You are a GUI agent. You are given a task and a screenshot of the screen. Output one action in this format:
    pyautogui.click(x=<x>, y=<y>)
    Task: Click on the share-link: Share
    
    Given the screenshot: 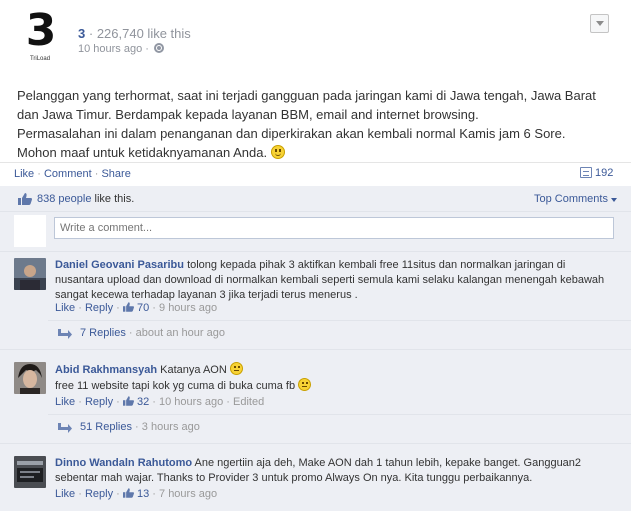 What is the action you would take?
    pyautogui.click(x=115, y=174)
    